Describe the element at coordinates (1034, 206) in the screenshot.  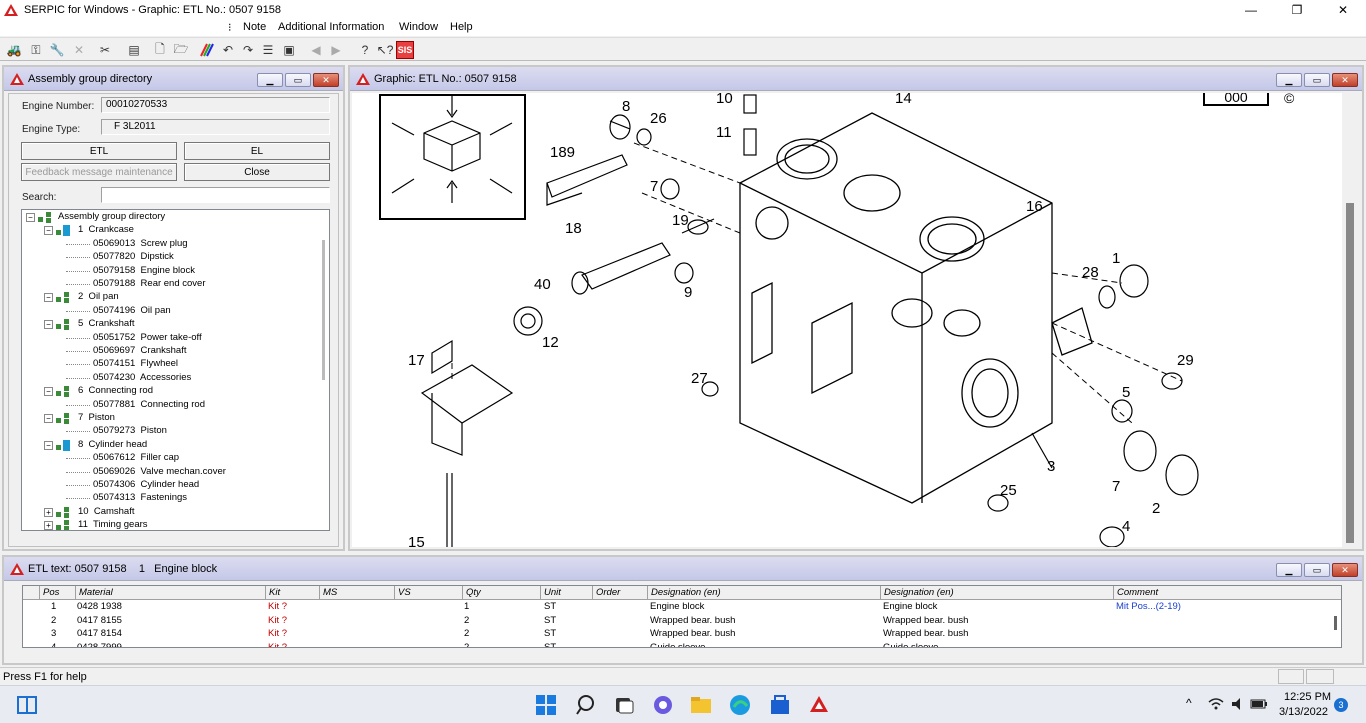
I see `part-callout: 16` at that location.